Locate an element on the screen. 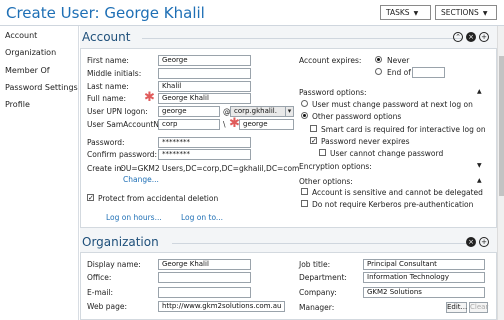 The image size is (504, 320). sidebar-item-account: Account is located at coordinates (21, 35).